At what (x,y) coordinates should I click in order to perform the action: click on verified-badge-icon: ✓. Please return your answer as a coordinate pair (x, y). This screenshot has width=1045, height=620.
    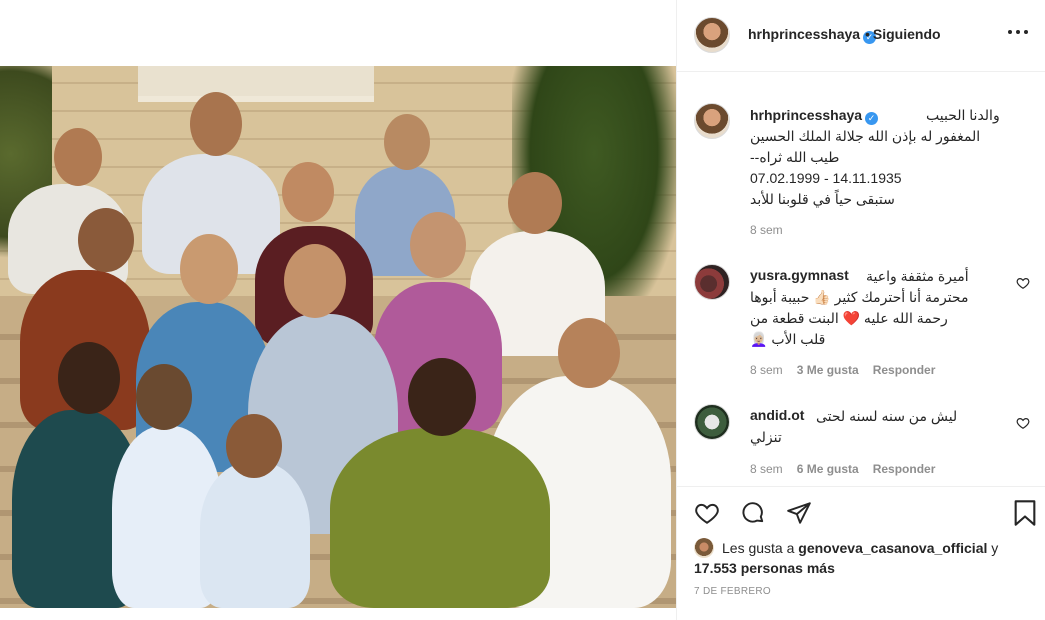
    Looking at the image, I should click on (872, 118).